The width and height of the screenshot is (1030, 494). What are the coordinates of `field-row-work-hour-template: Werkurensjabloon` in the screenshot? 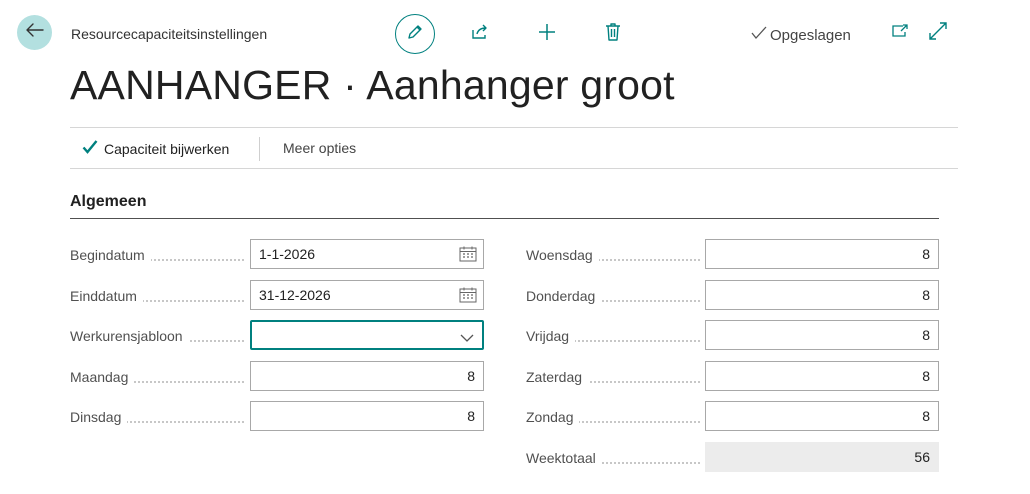 It's located at (277, 335).